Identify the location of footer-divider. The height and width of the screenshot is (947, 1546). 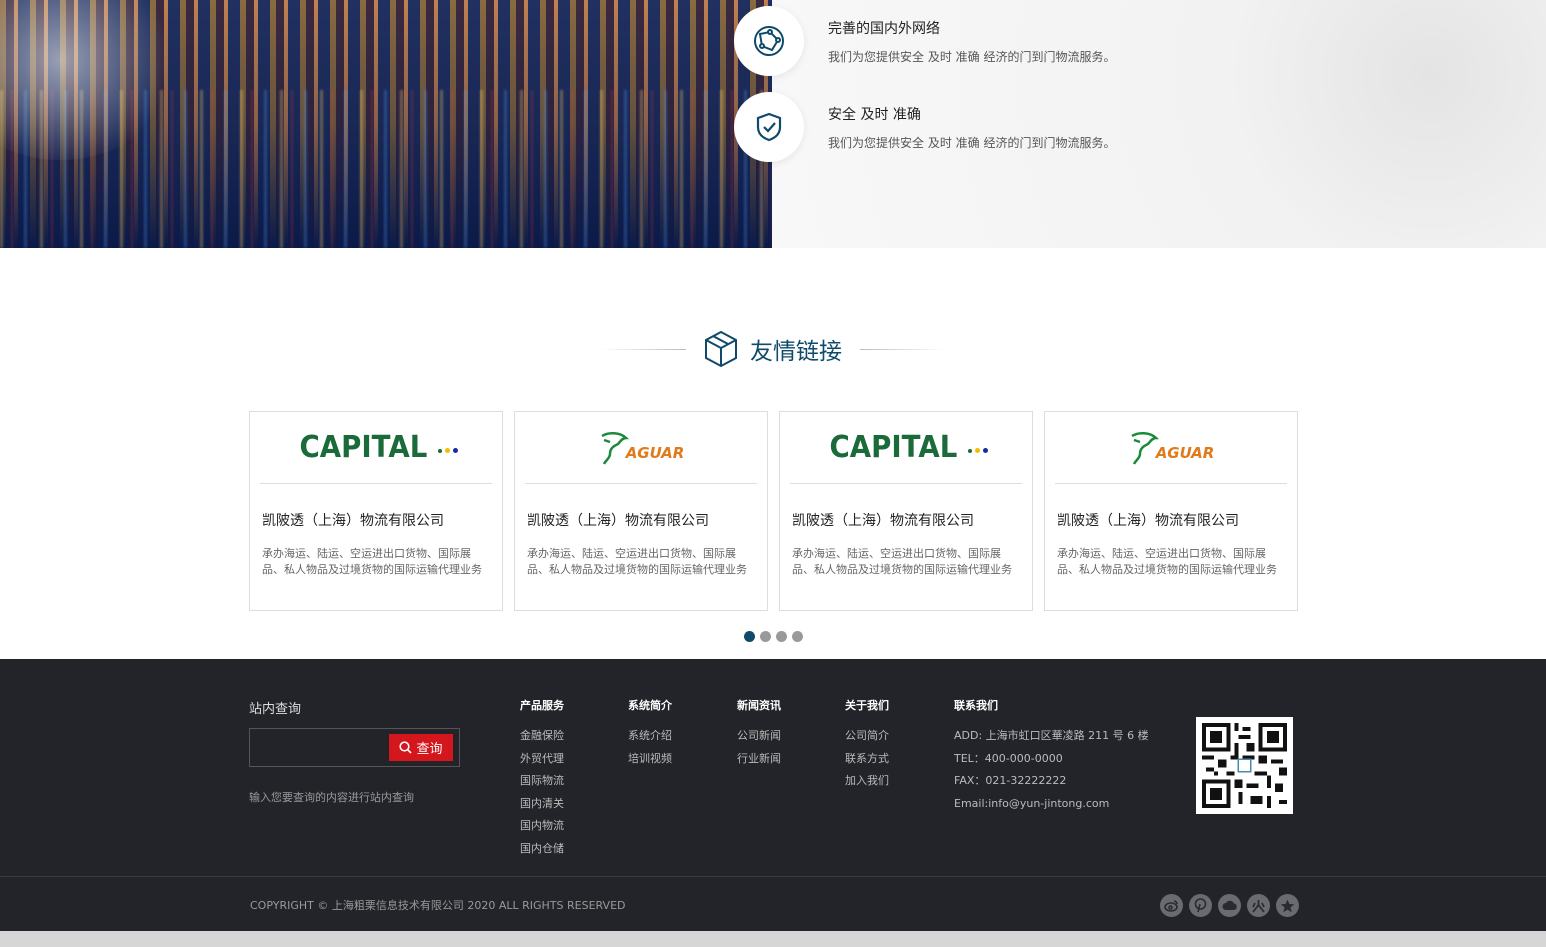
(773, 876).